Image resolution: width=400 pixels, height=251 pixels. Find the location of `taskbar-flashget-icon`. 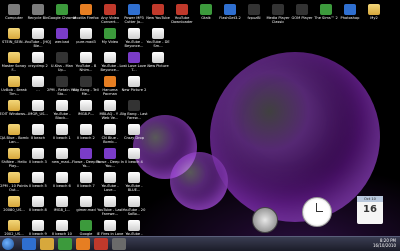

taskbar-flashget-icon is located at coordinates (119, 244).